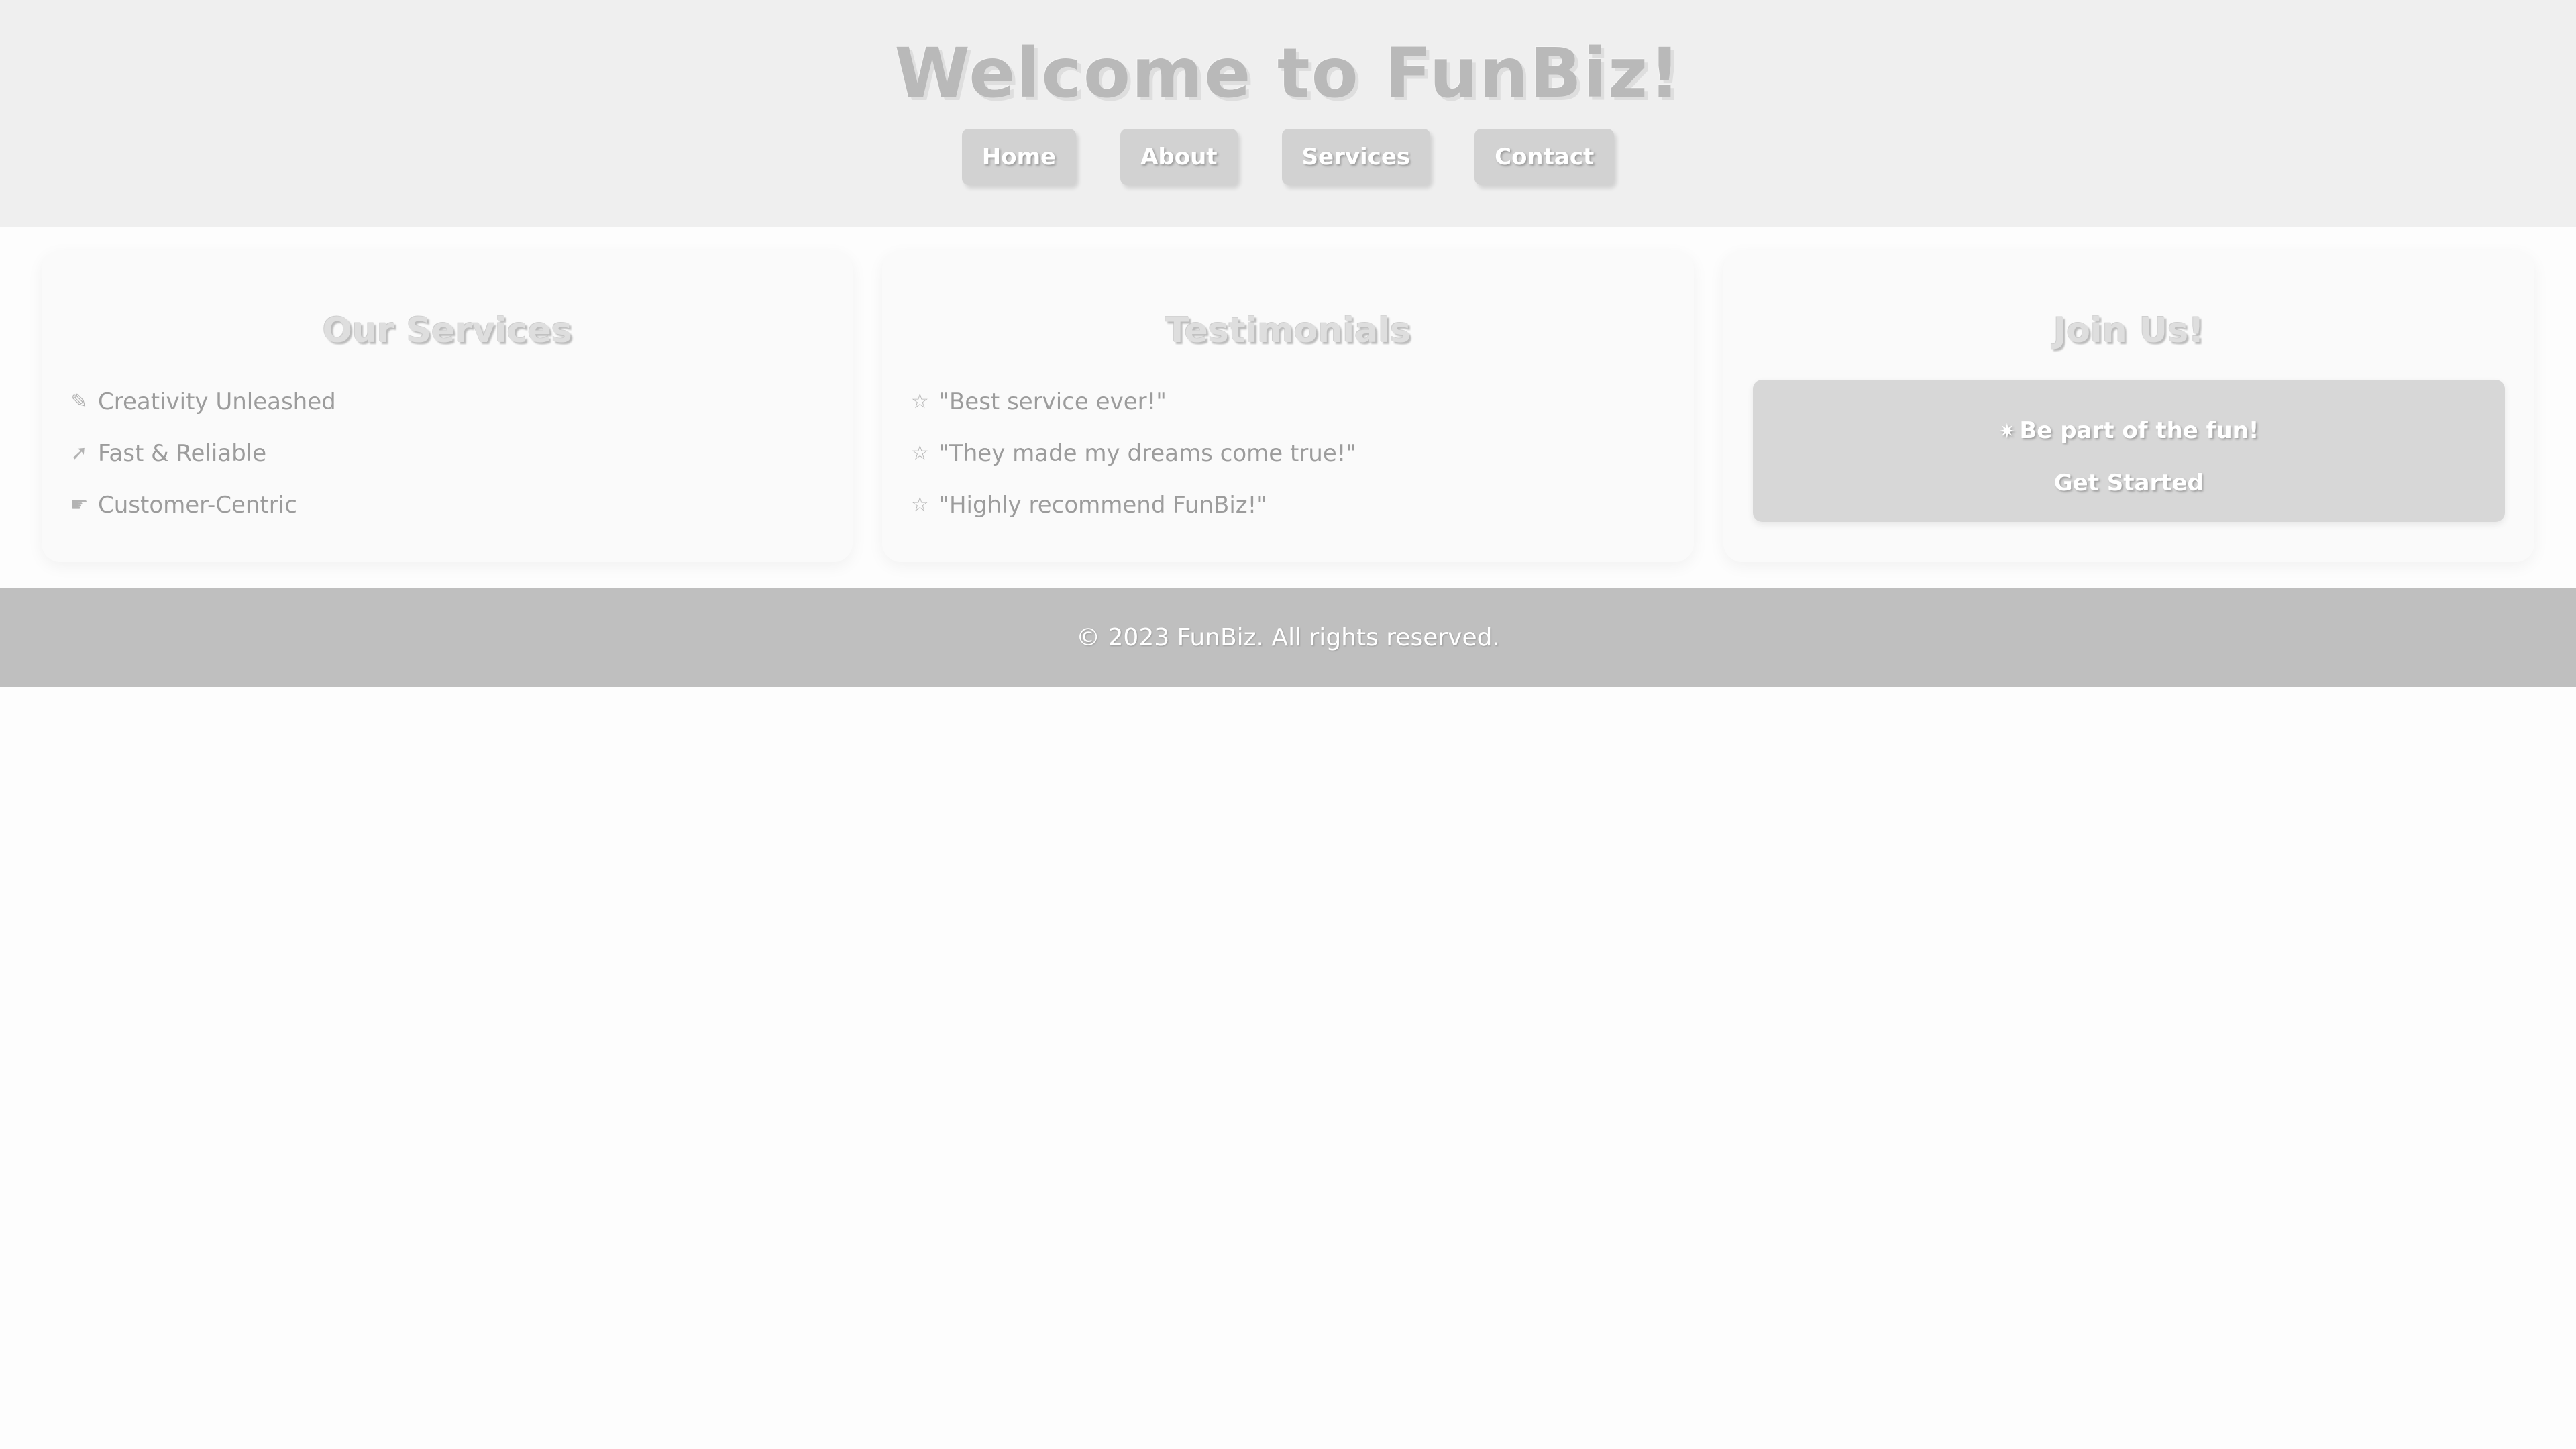  Describe the element at coordinates (1147, 453) in the screenshot. I see `testimonial-text: "They made my dreams come true!"` at that location.